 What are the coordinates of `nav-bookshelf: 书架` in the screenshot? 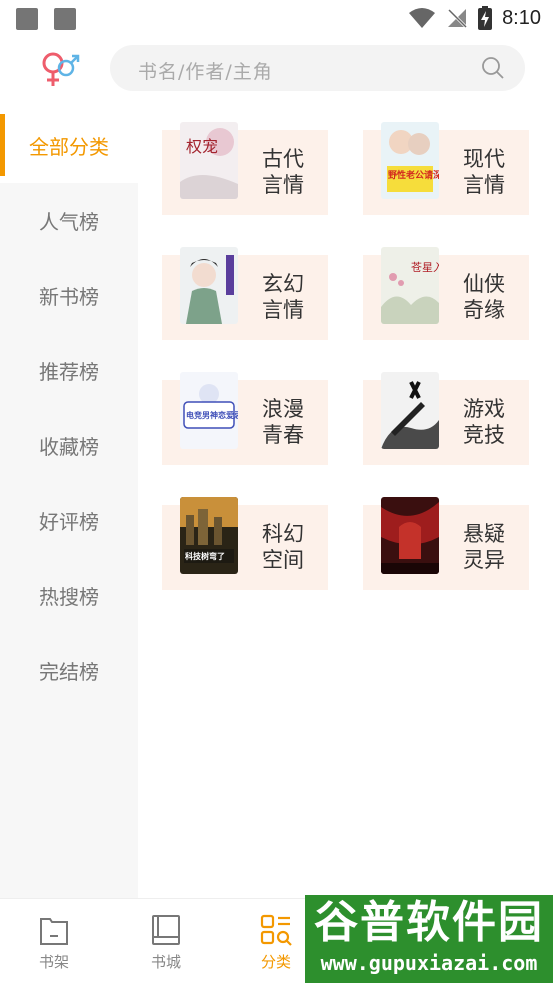 It's located at (54, 942).